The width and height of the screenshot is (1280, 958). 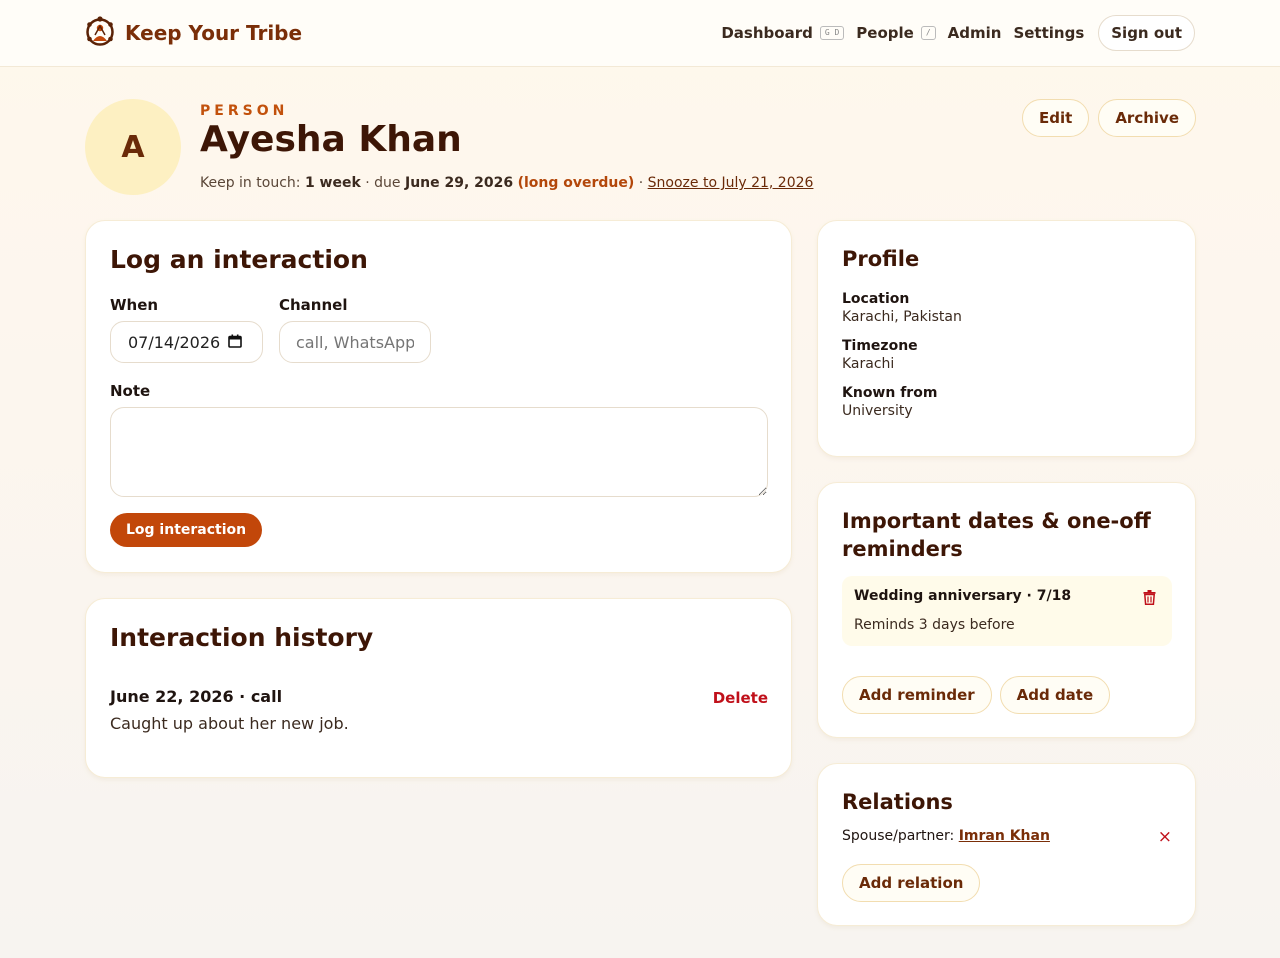 I want to click on channel-input, so click(x=355, y=342).